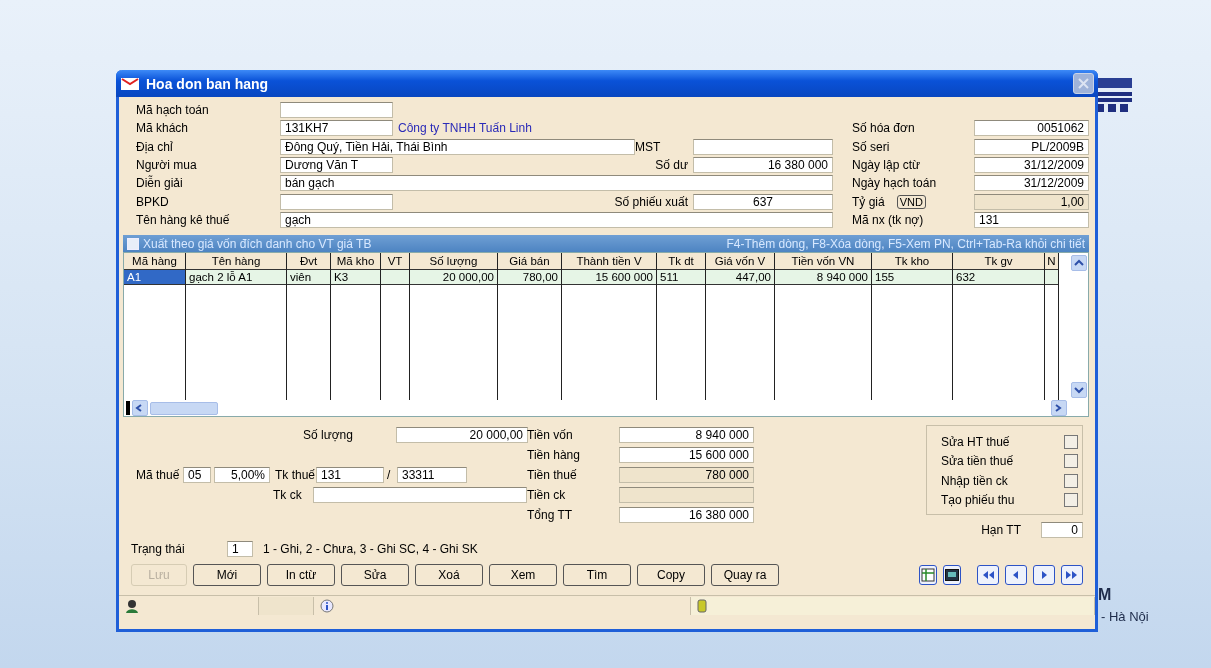  What do you see at coordinates (1051, 261) in the screenshot?
I see `column-header: N` at bounding box center [1051, 261].